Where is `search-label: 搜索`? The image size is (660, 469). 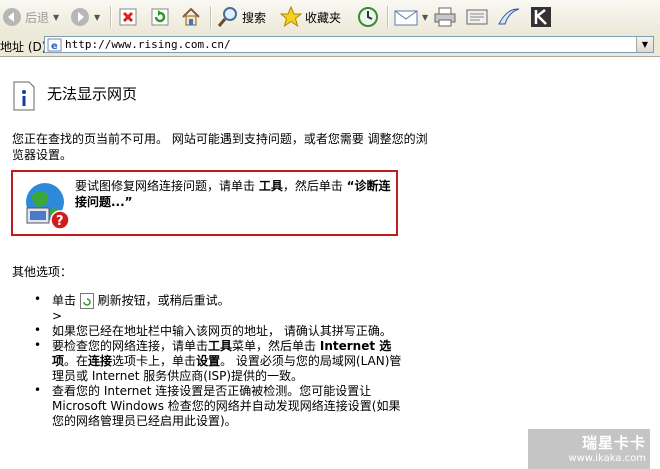
search-label: 搜索 is located at coordinates (254, 17).